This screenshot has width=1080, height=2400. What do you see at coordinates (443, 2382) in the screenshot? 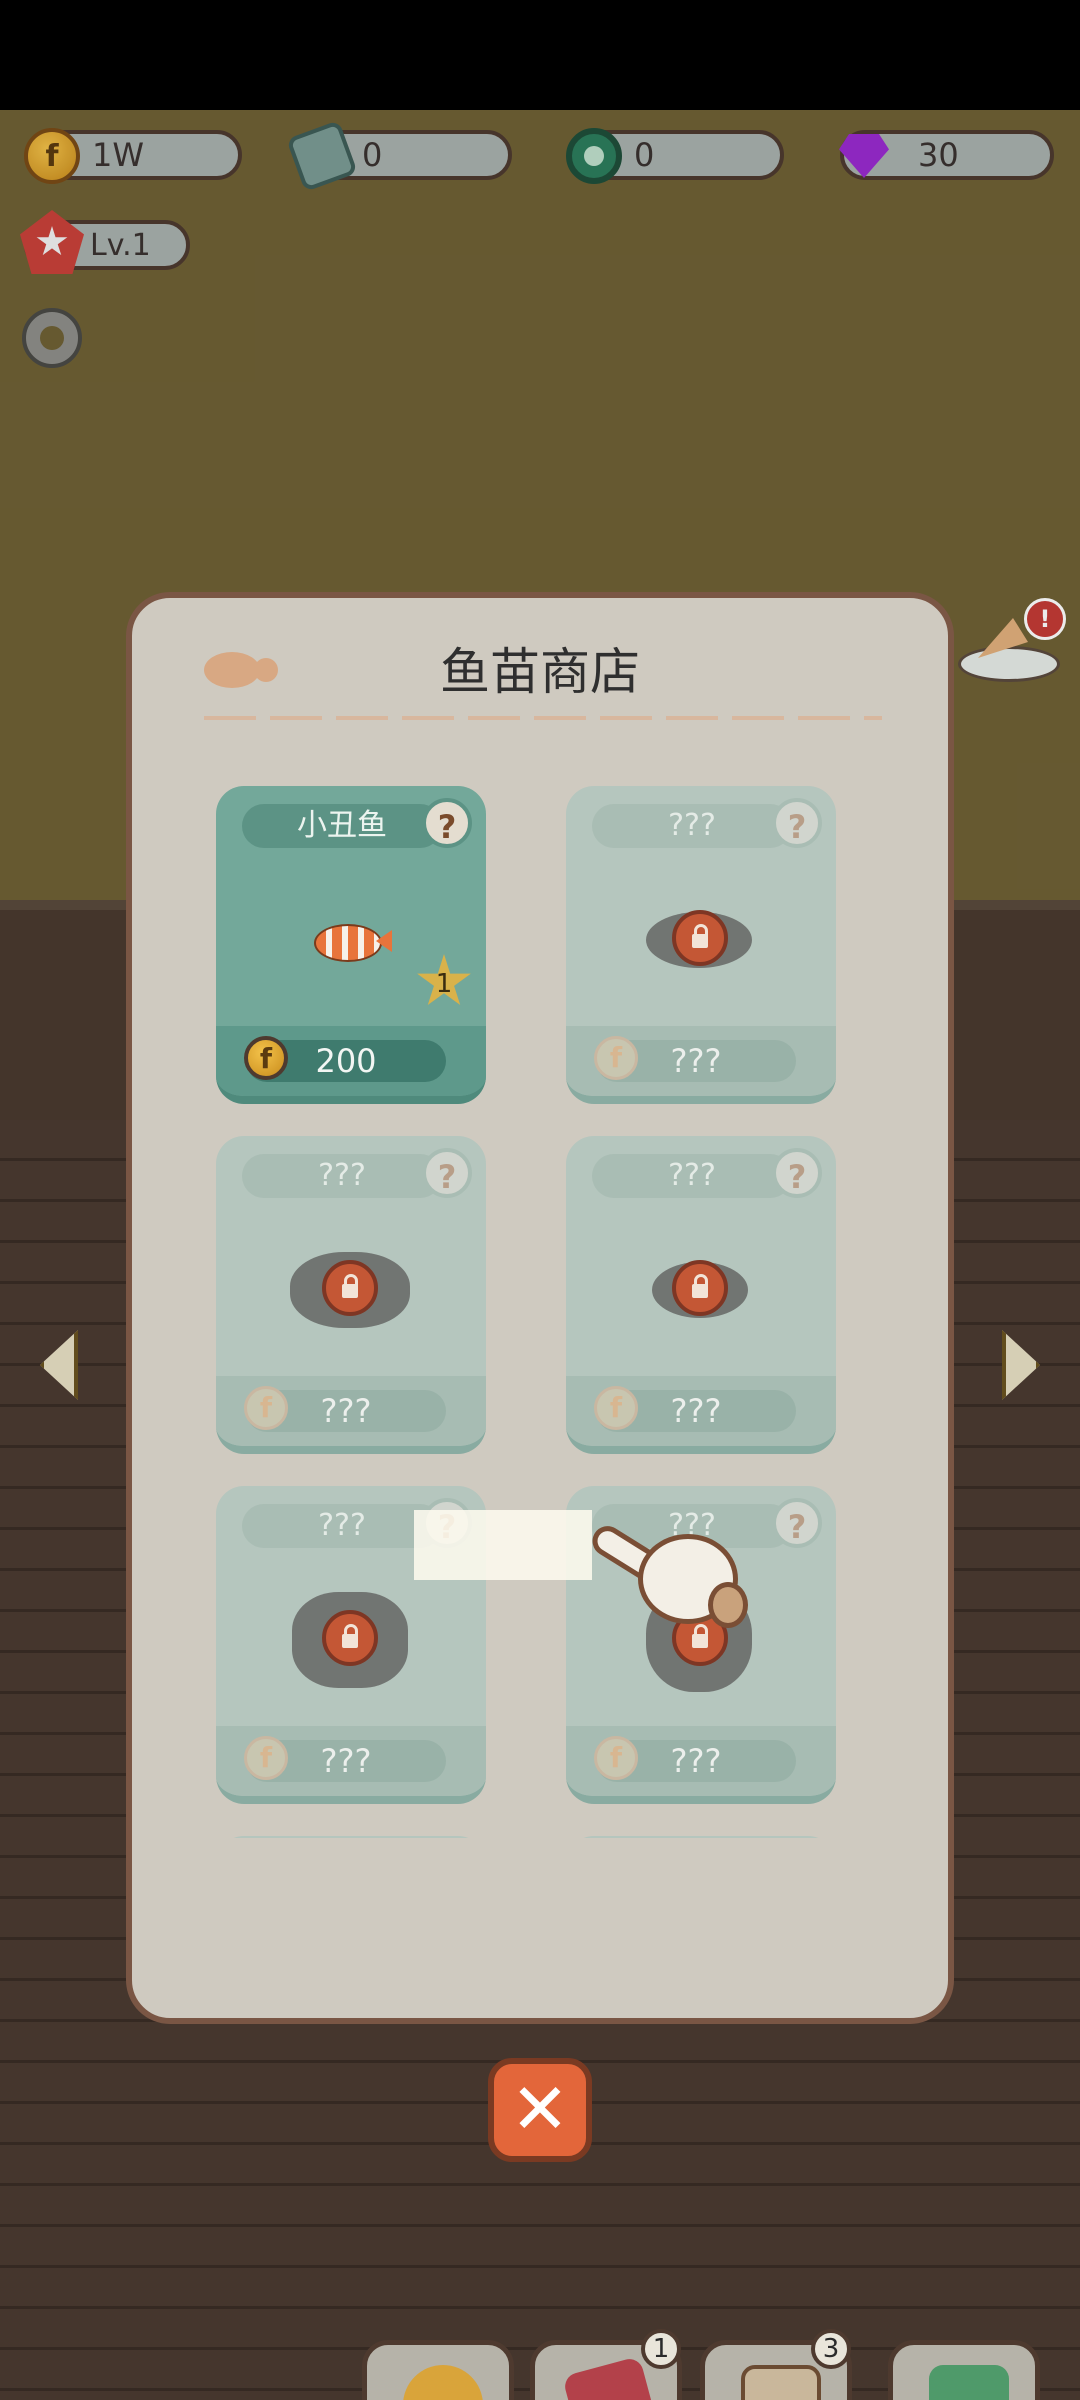
I see `submarine-icon` at bounding box center [443, 2382].